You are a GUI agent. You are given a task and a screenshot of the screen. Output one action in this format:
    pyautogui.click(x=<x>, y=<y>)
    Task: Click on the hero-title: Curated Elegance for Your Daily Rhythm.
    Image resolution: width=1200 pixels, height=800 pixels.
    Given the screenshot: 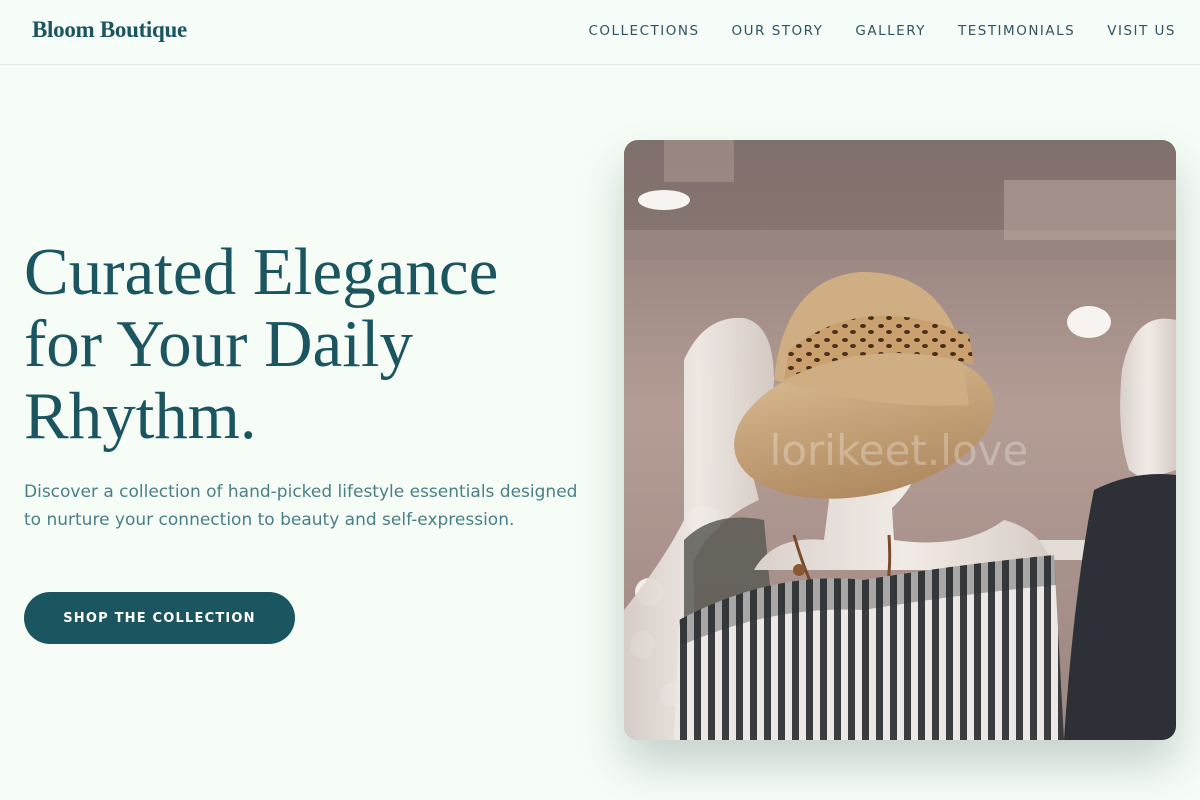 What is the action you would take?
    pyautogui.click(x=309, y=344)
    